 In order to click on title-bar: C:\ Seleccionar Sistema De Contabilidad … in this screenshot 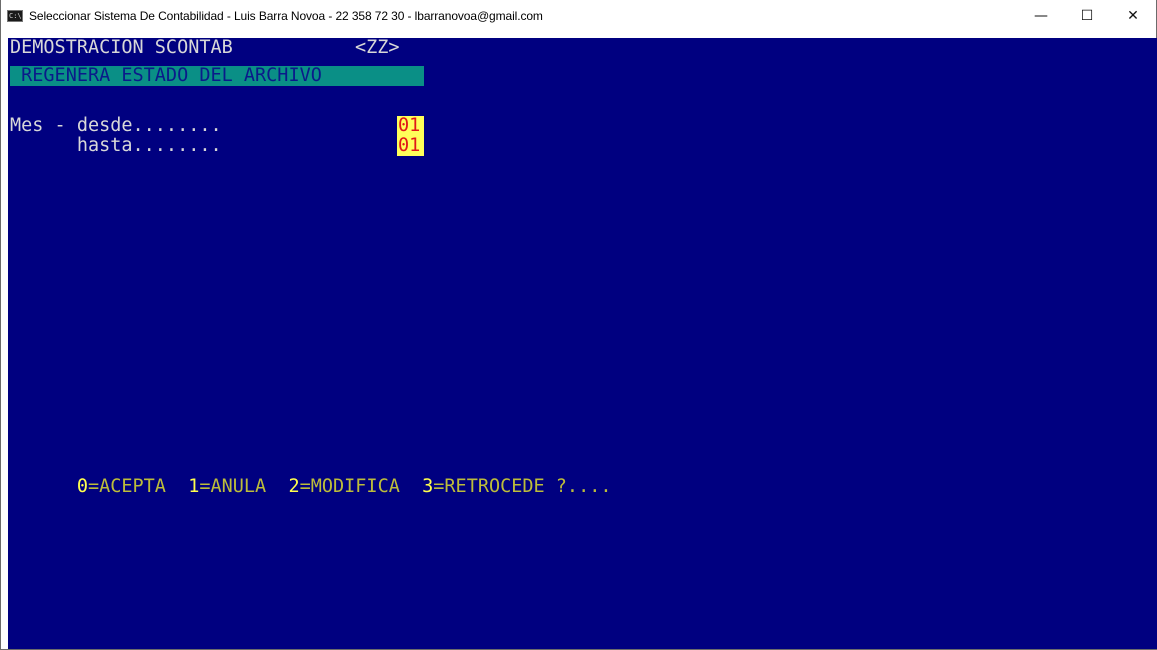, I will do `click(578, 16)`.